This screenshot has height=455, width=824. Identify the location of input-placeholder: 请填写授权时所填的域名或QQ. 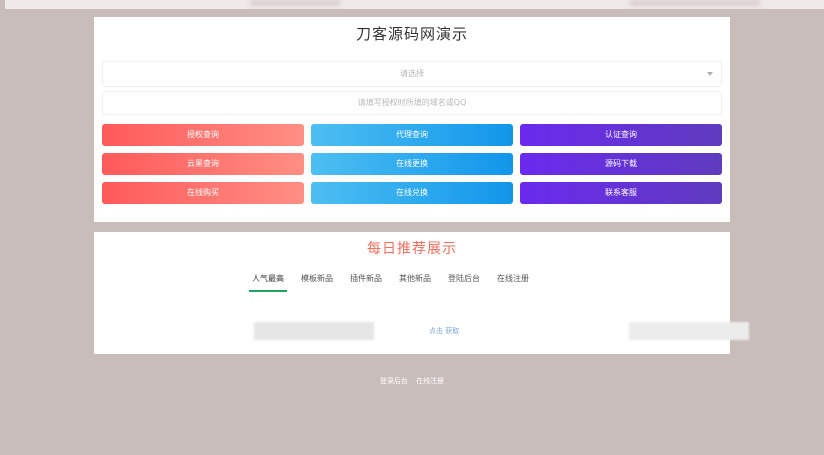
(412, 102).